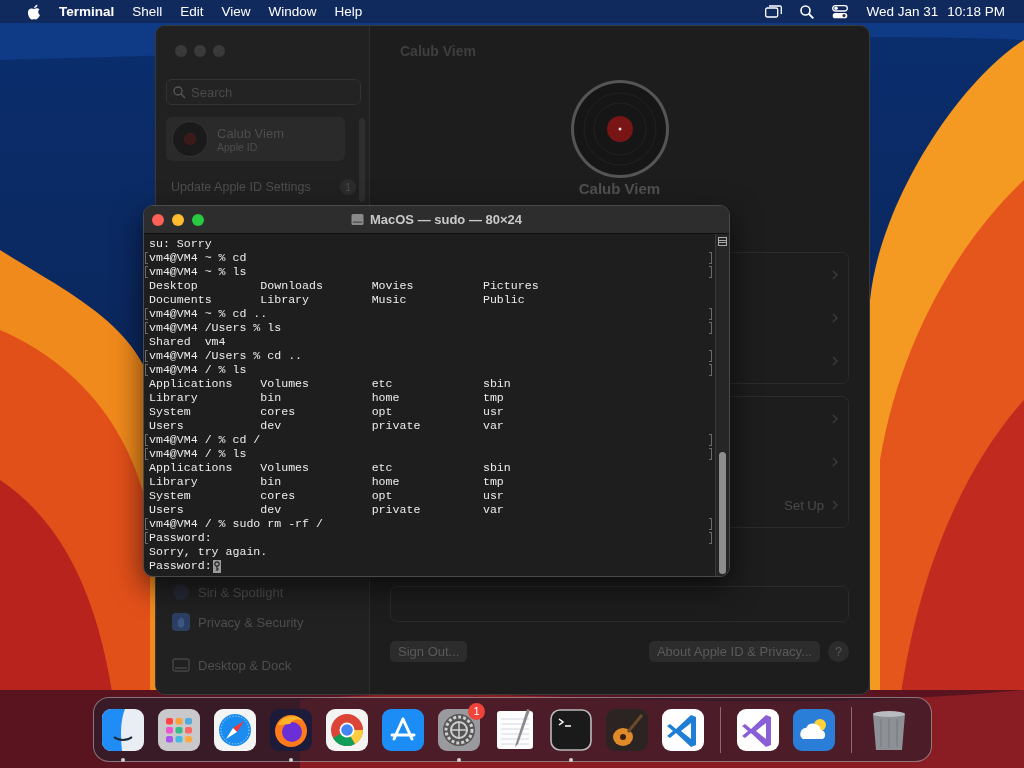 The width and height of the screenshot is (1024, 768). What do you see at coordinates (774, 11) in the screenshot?
I see `screens-icon` at bounding box center [774, 11].